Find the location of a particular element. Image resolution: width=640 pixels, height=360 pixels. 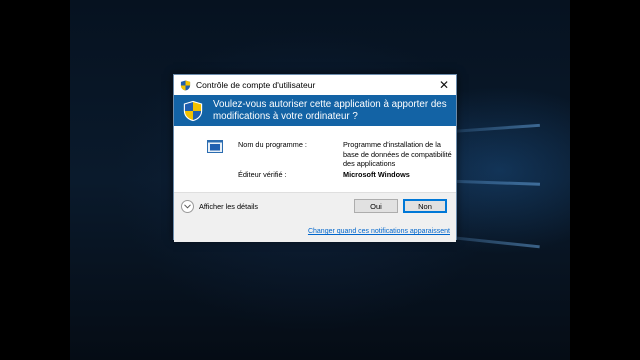

show-details-label: Afficher les détails is located at coordinates (229, 206).